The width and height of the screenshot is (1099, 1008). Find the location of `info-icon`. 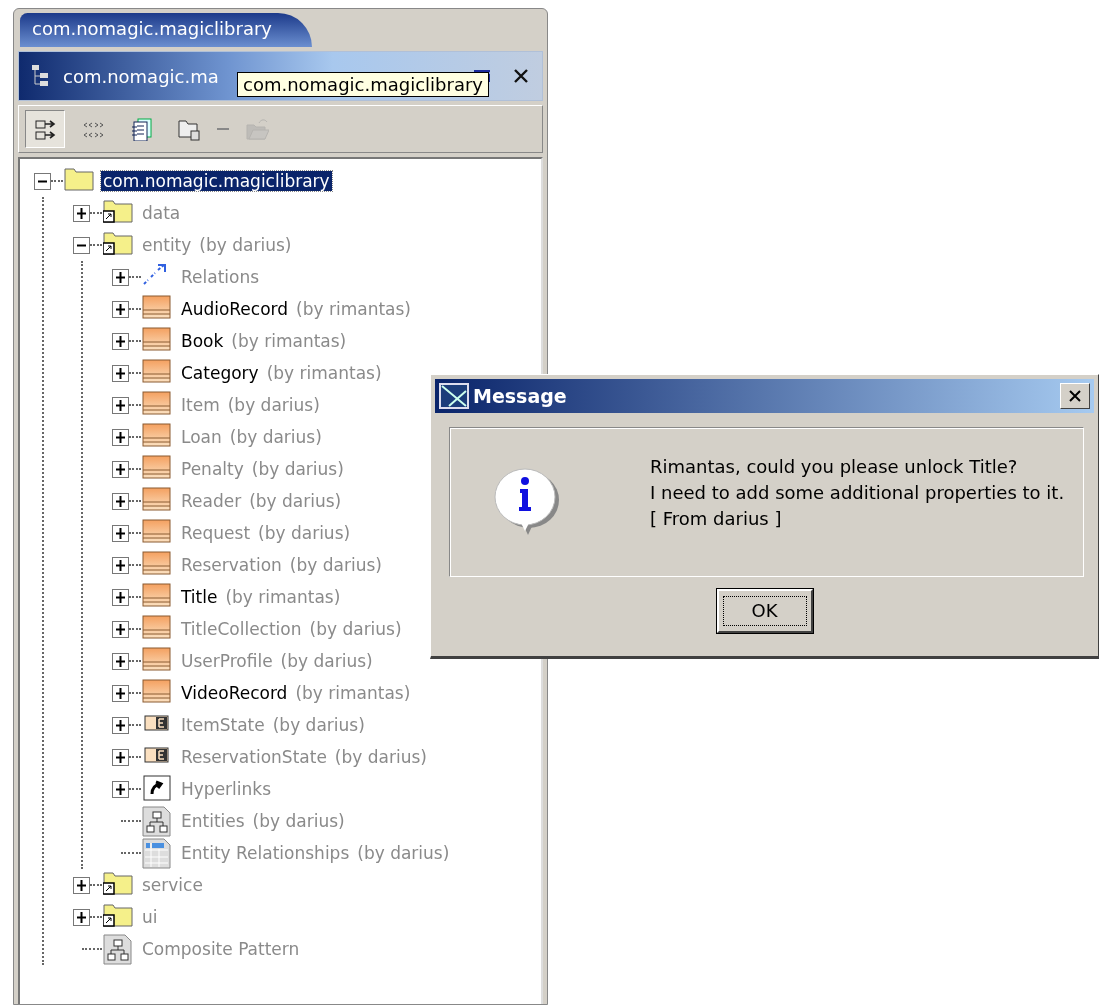

info-icon is located at coordinates (527, 502).